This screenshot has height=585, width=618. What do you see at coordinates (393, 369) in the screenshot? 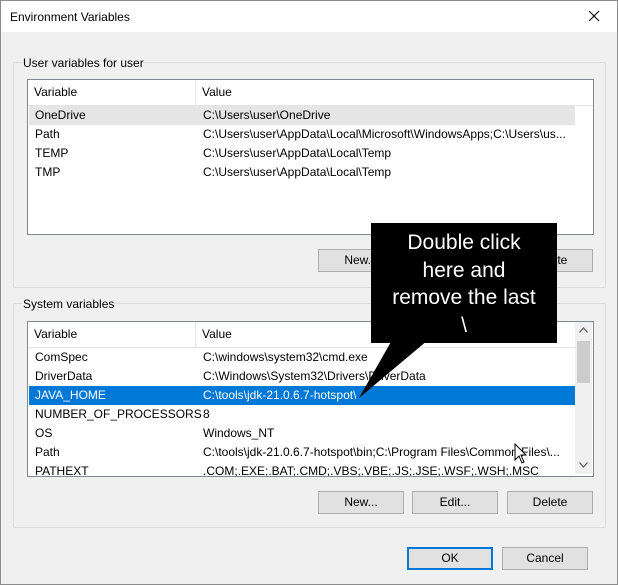
I see `callout-pointer` at bounding box center [393, 369].